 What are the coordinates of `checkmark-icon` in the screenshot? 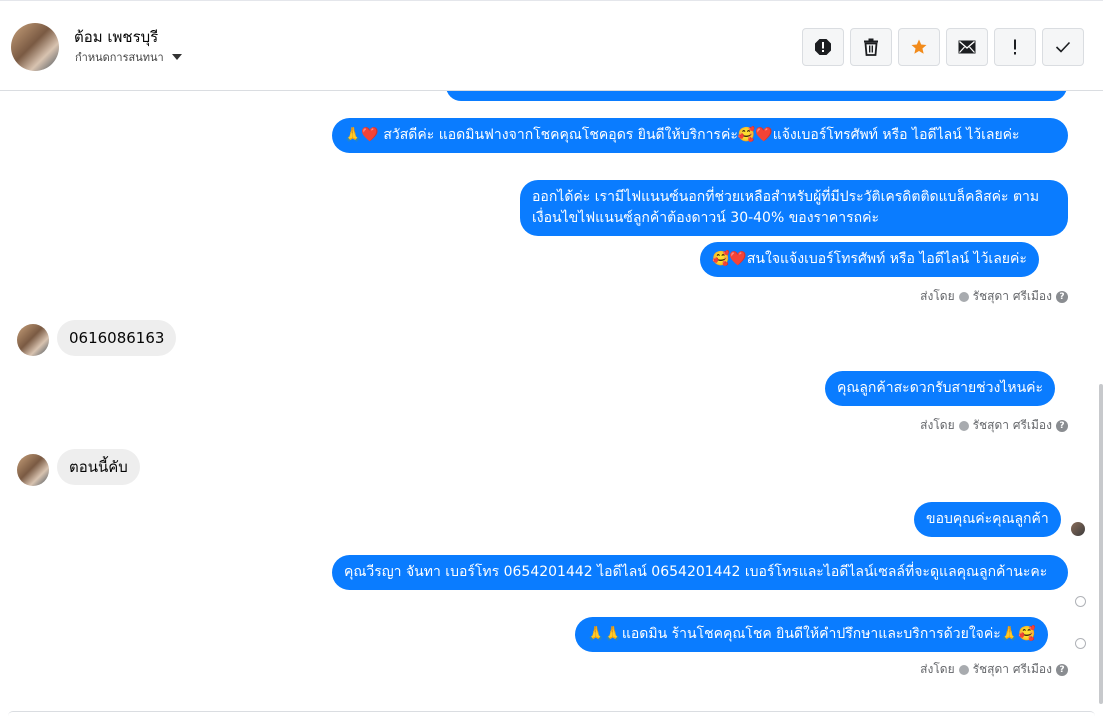 It's located at (1063, 47).